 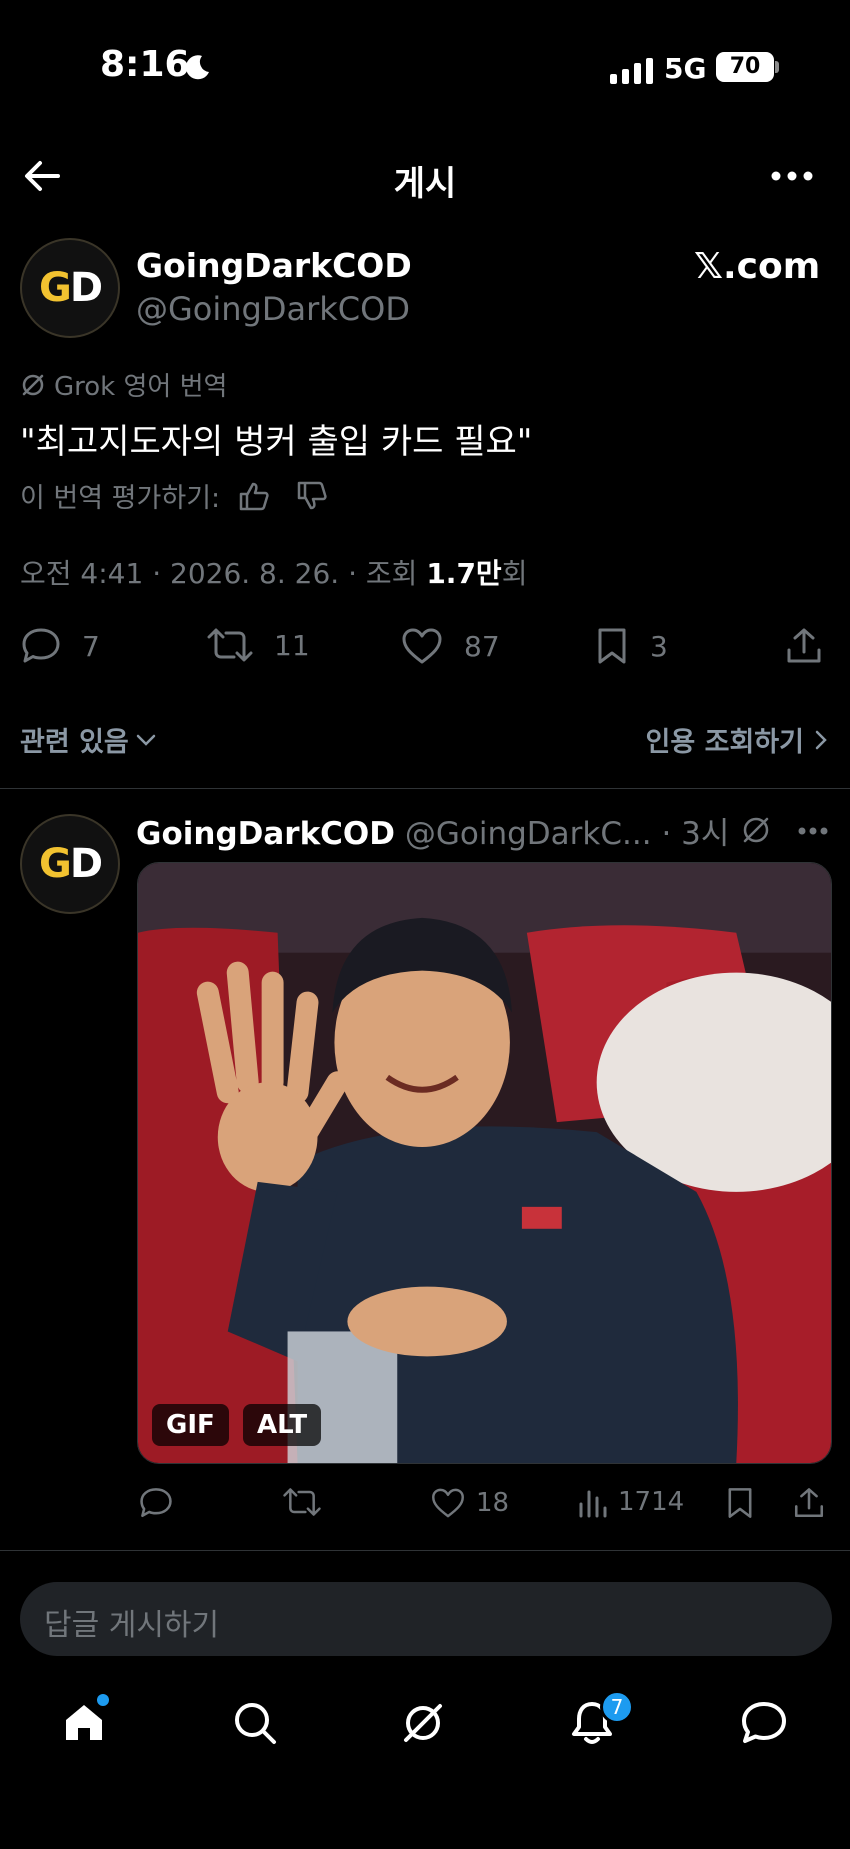 What do you see at coordinates (190, 1425) in the screenshot?
I see `gif-badge: GIF` at bounding box center [190, 1425].